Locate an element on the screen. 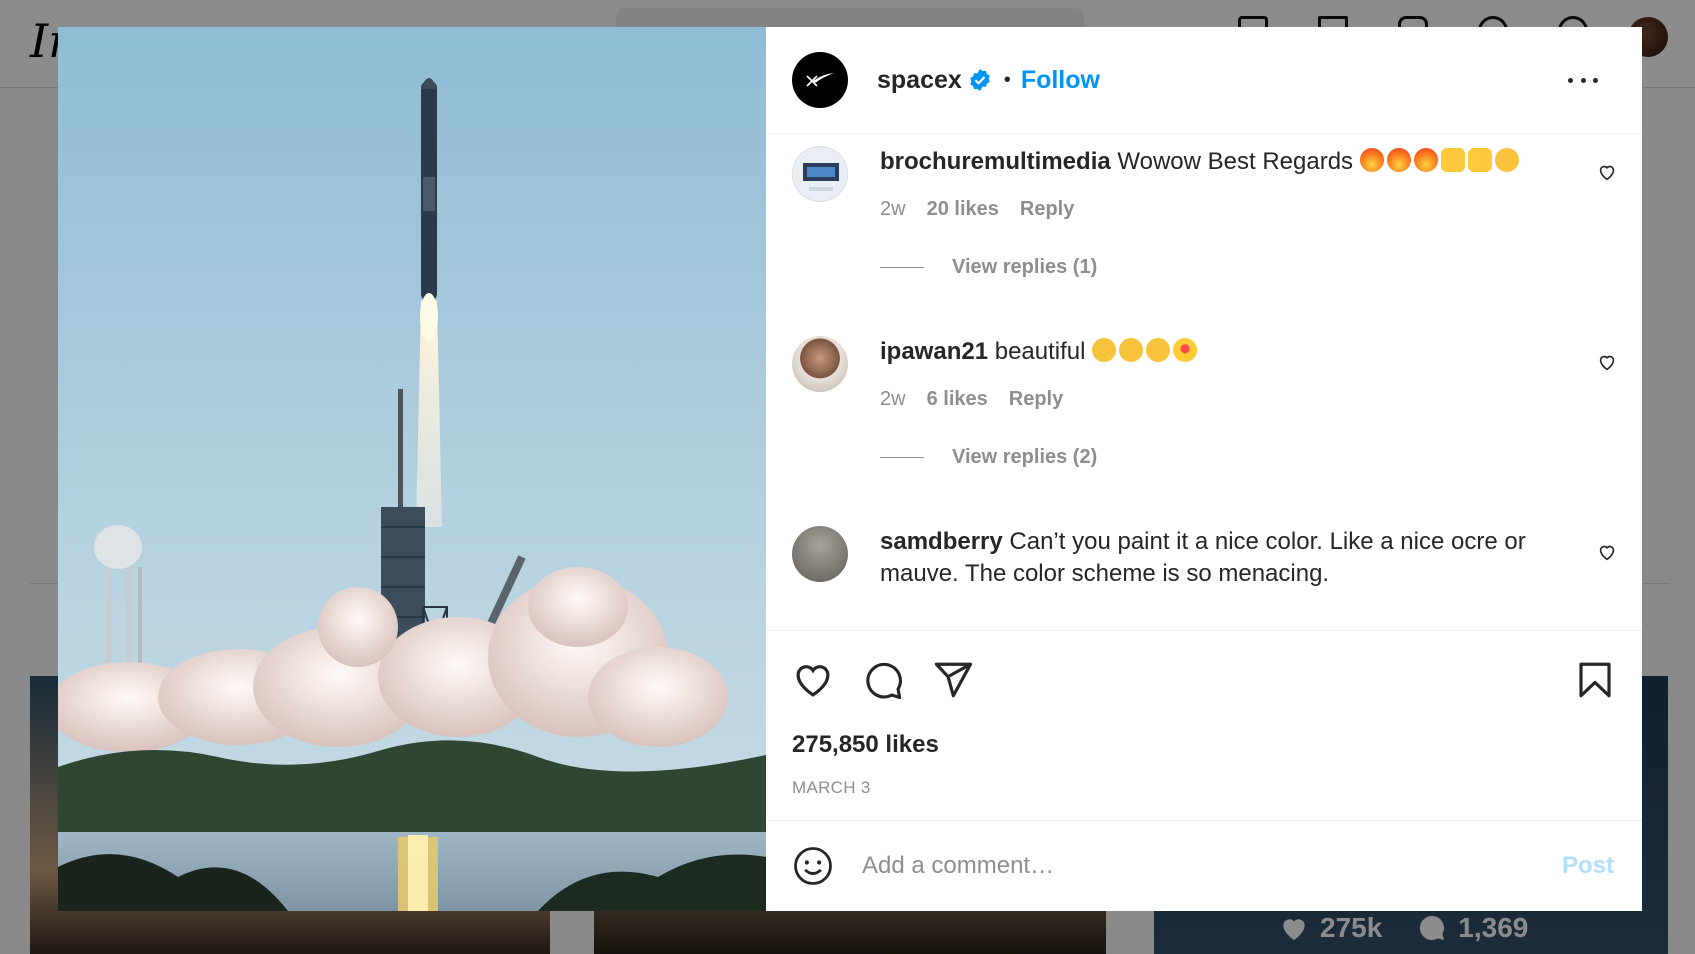 This screenshot has height=954, width=1695. add-comment-bar: Post is located at coordinates (1204, 865).